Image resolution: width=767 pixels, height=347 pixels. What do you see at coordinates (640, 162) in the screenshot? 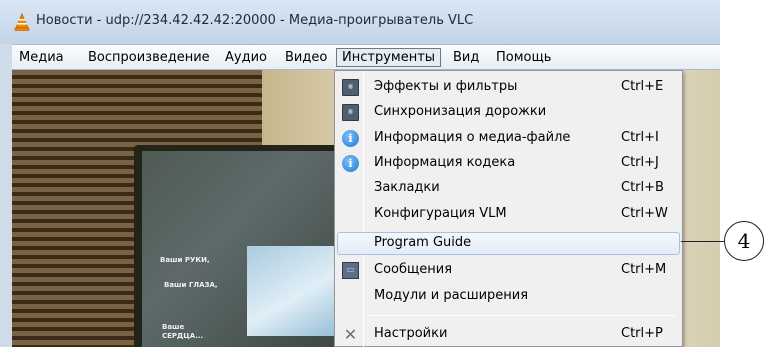
I see `menu-item-shortcut: Ctrl+J` at bounding box center [640, 162].